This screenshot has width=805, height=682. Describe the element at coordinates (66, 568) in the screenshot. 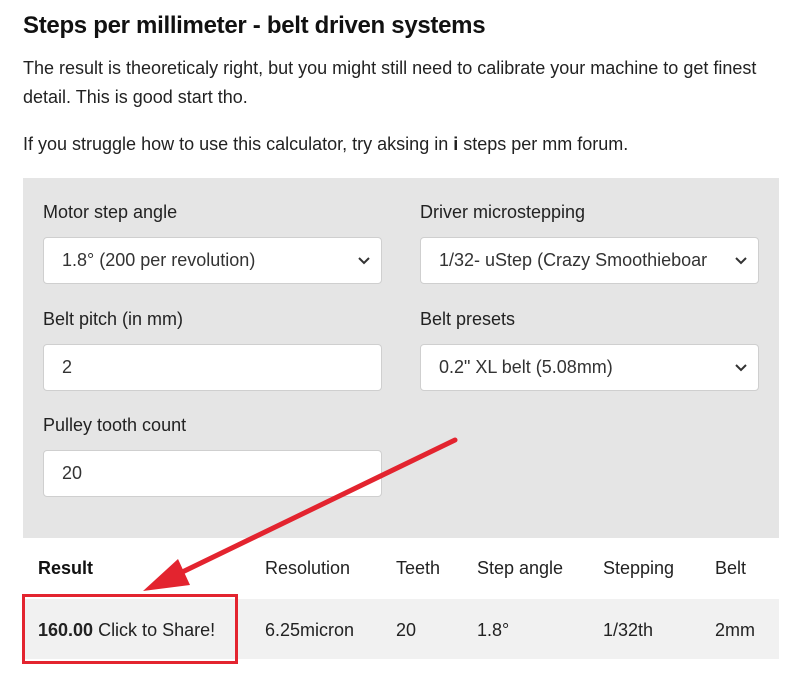

I see `header-result: Result` at that location.